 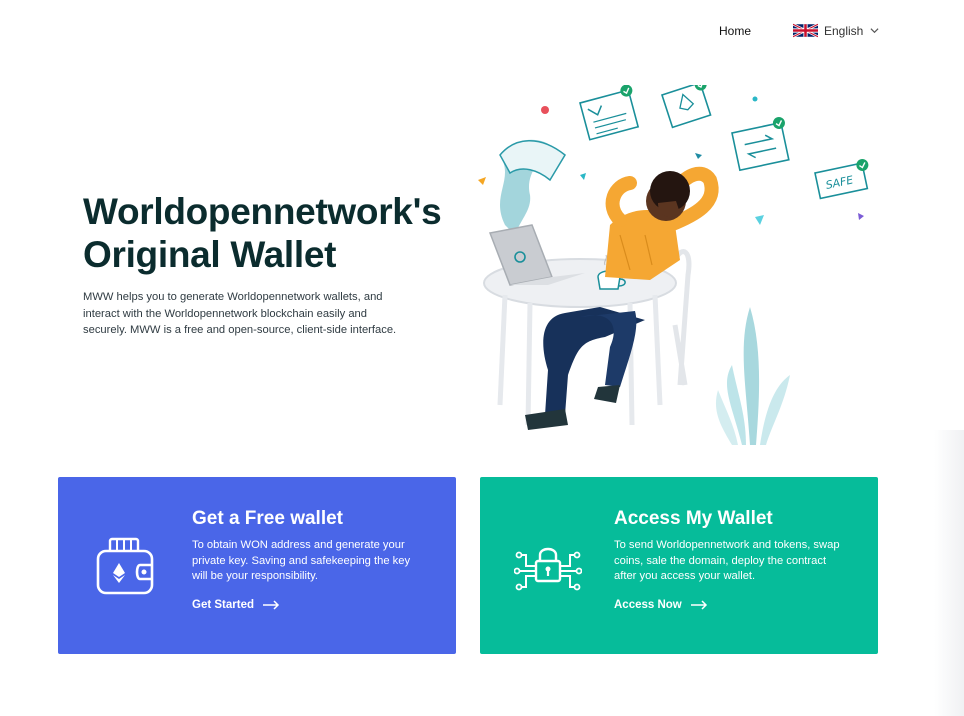 I want to click on get-started-label: Get Started, so click(x=223, y=605).